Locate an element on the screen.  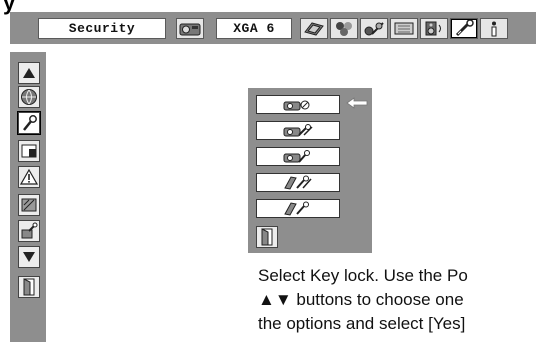
projector-image-icon is located at coordinates (190, 28).